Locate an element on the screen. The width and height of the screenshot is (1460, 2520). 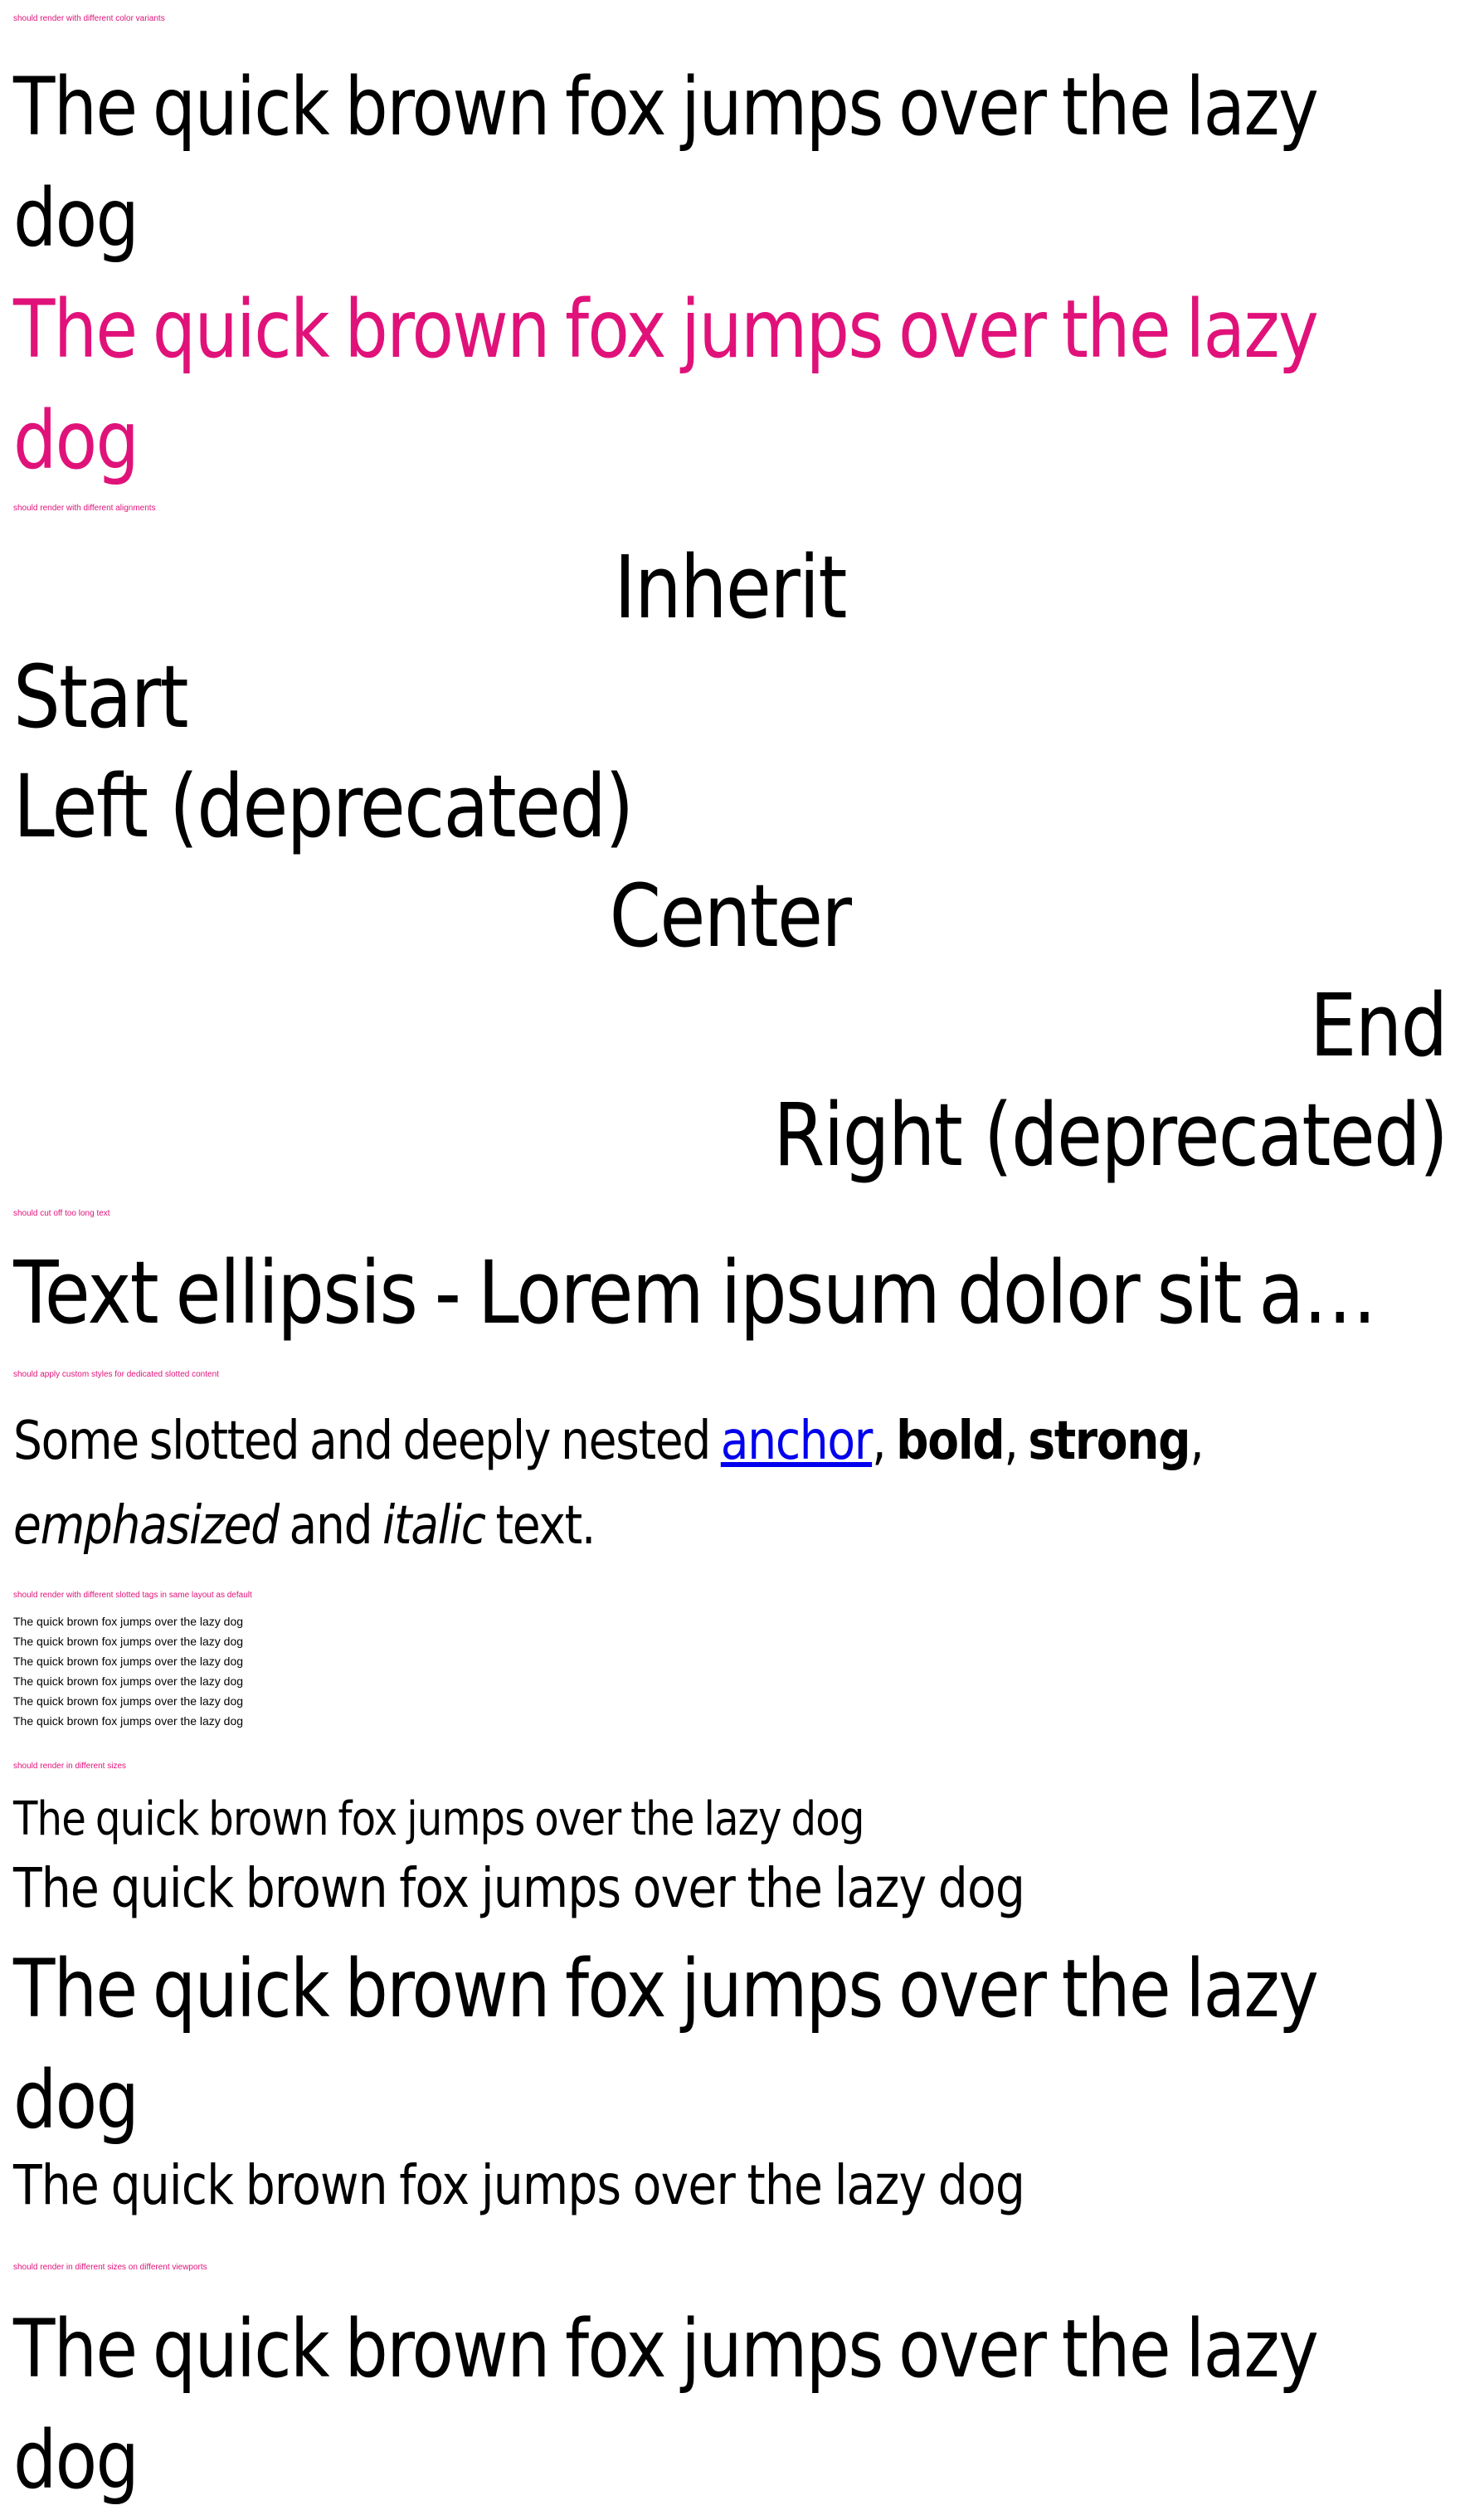
slotted-prefix: Some slotted and deeply nested is located at coordinates (367, 1441).